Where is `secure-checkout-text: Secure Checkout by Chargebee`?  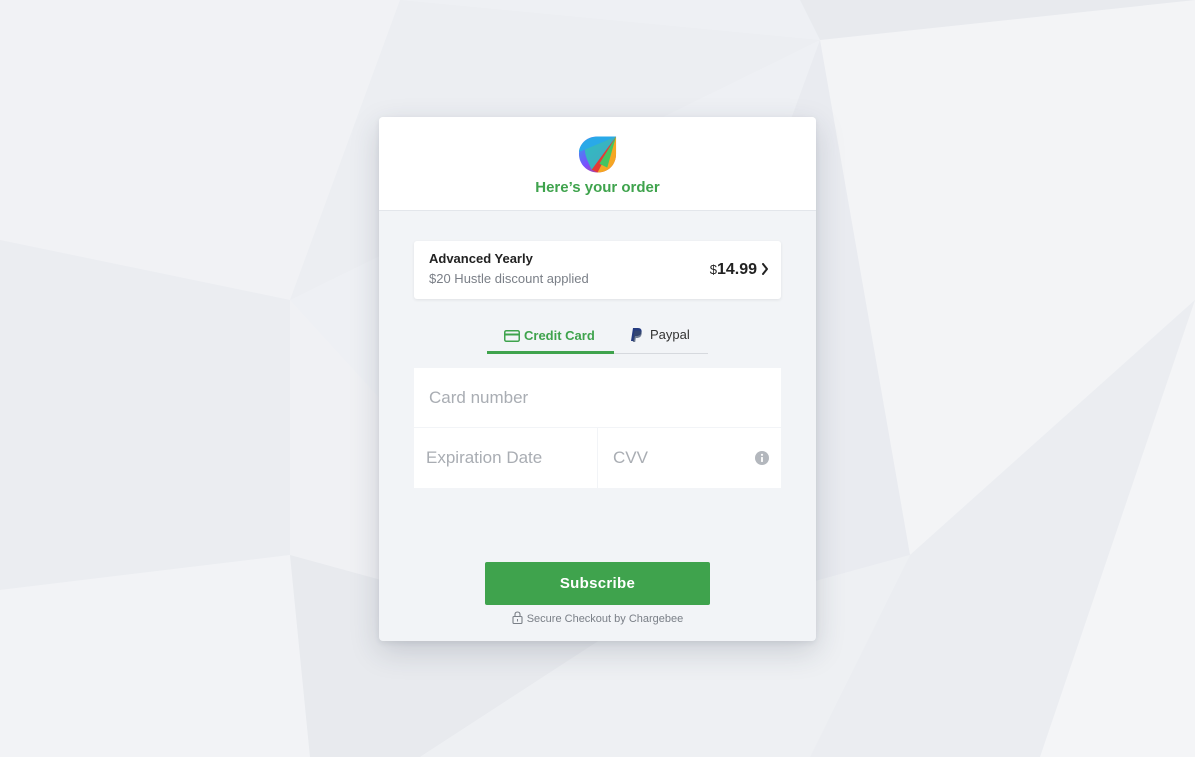 secure-checkout-text: Secure Checkout by Chargebee is located at coordinates (605, 619).